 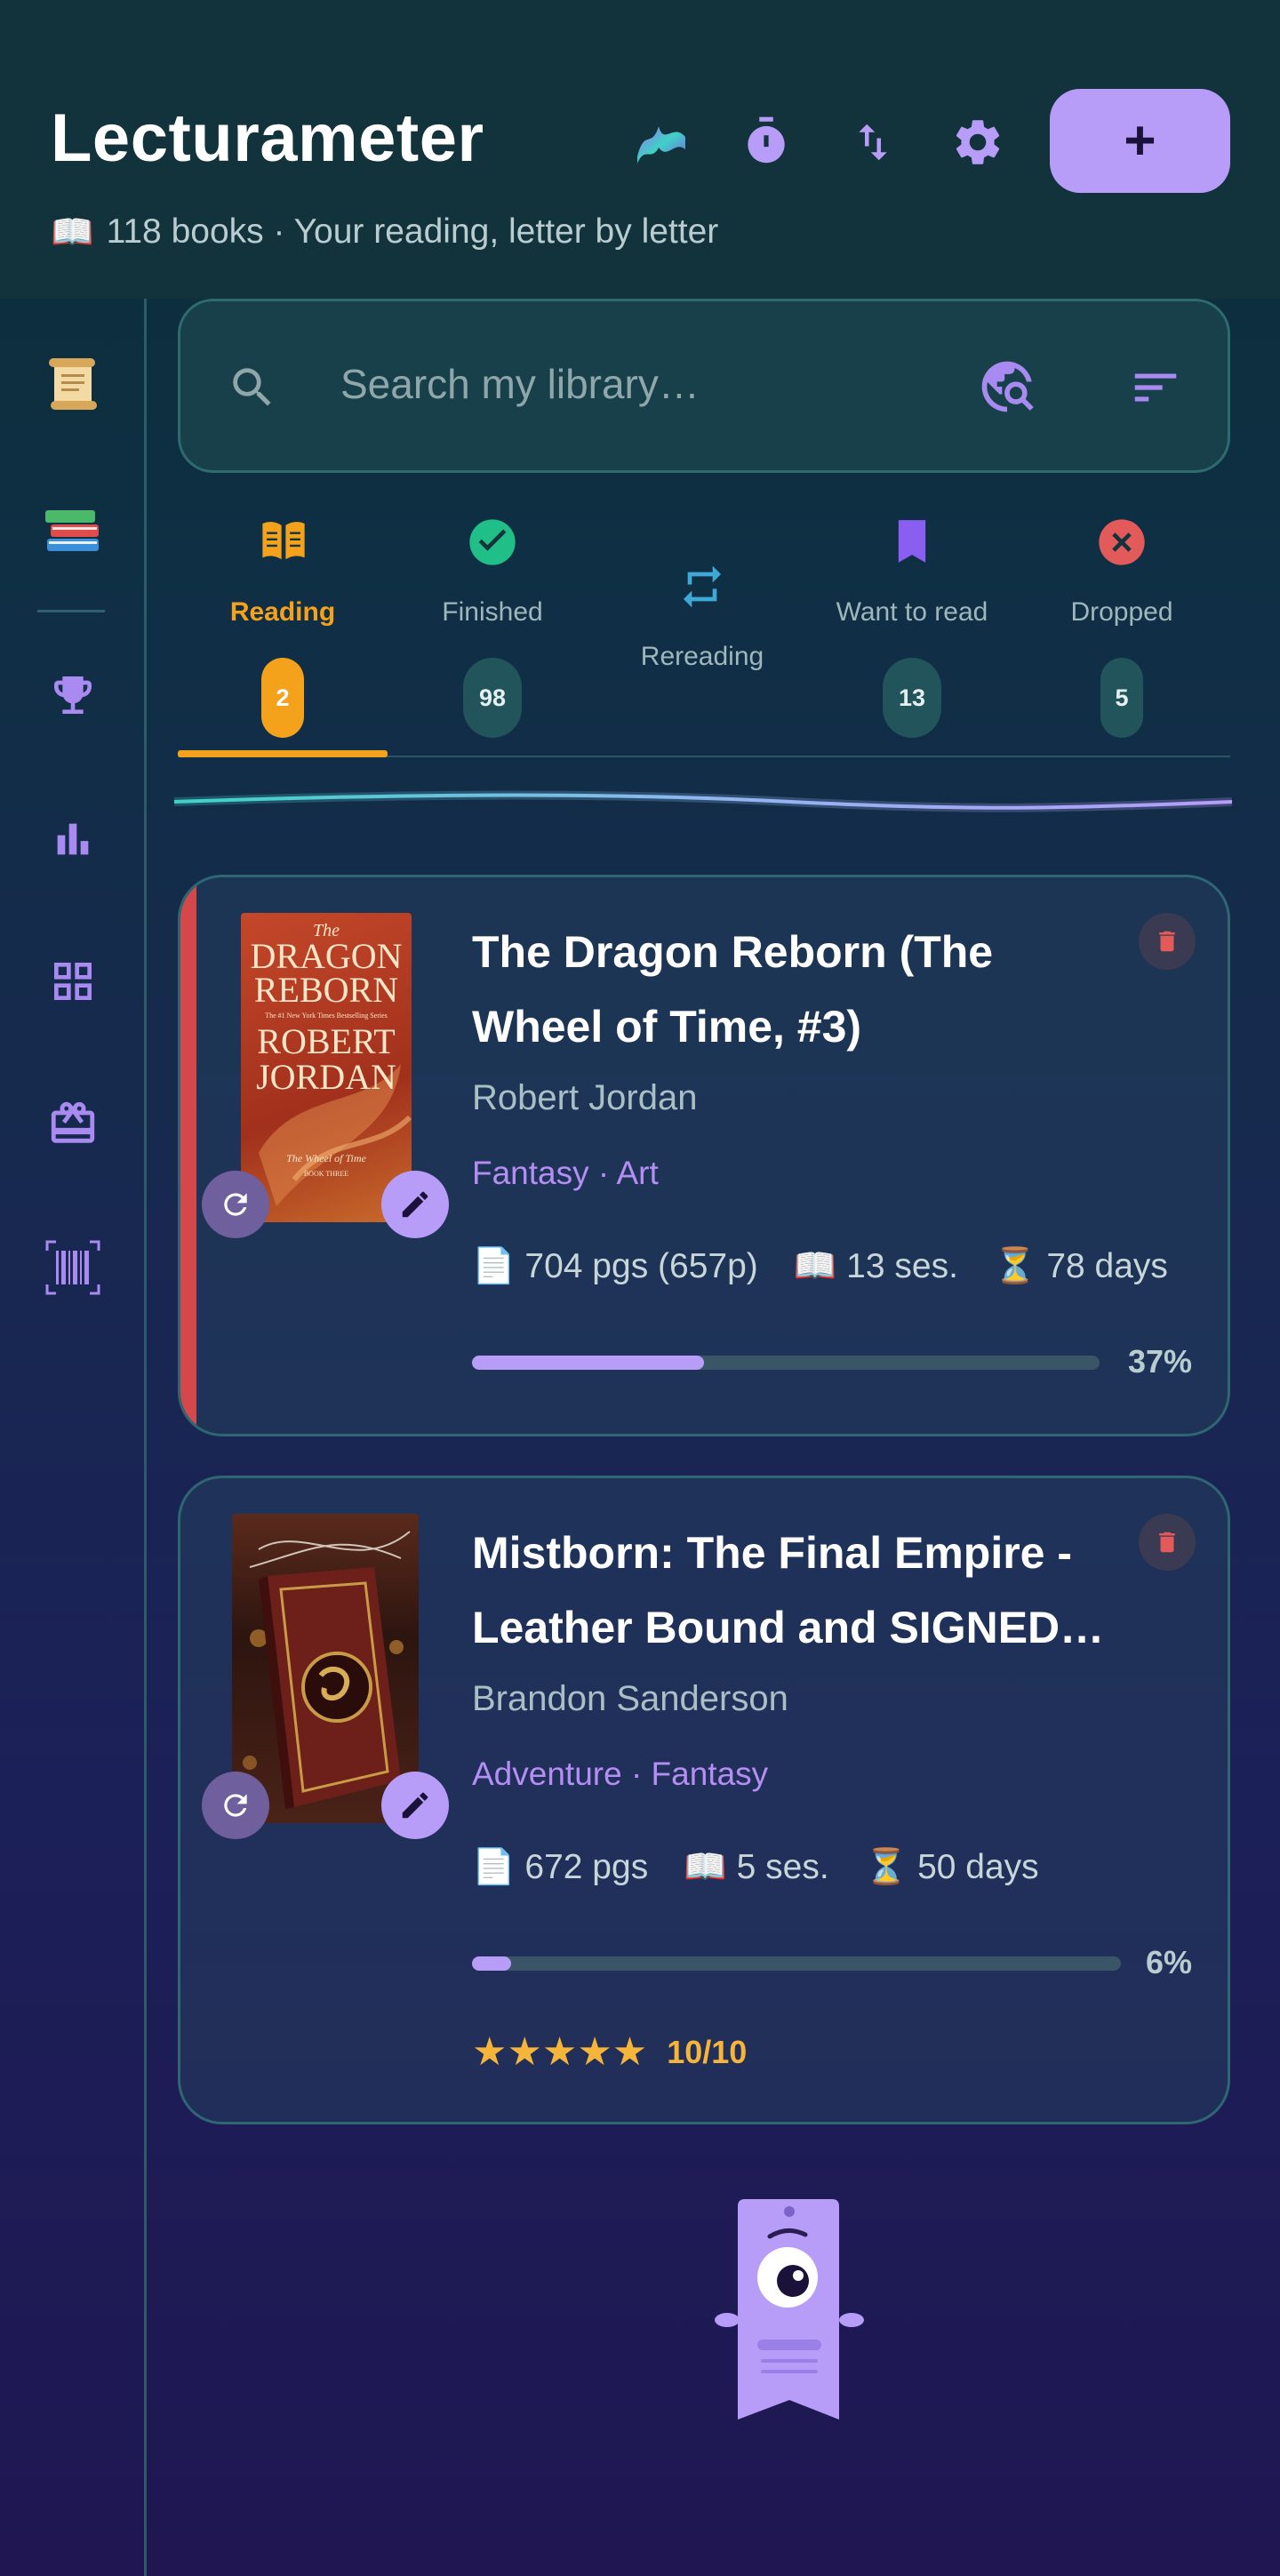 What do you see at coordinates (282, 612) in the screenshot?
I see `tab-reading-label: Reading` at bounding box center [282, 612].